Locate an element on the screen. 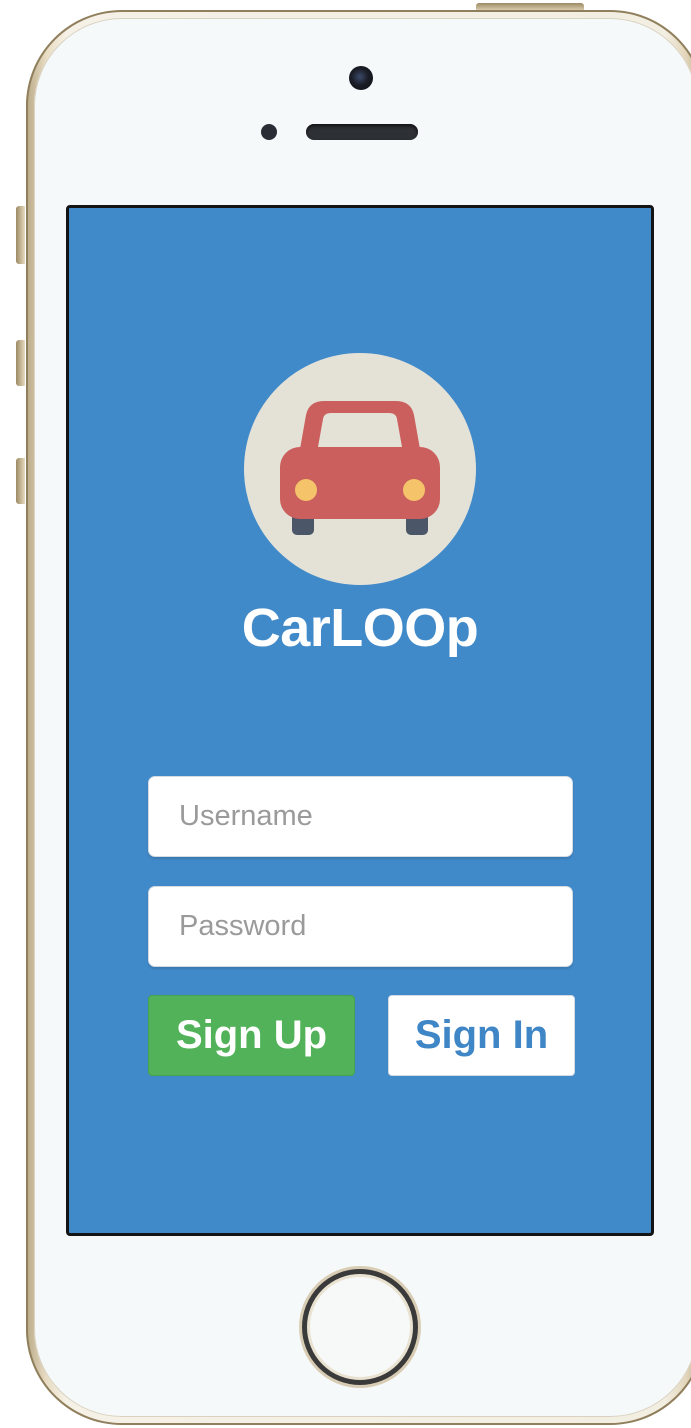  mute-switch is located at coordinates (20, 235).